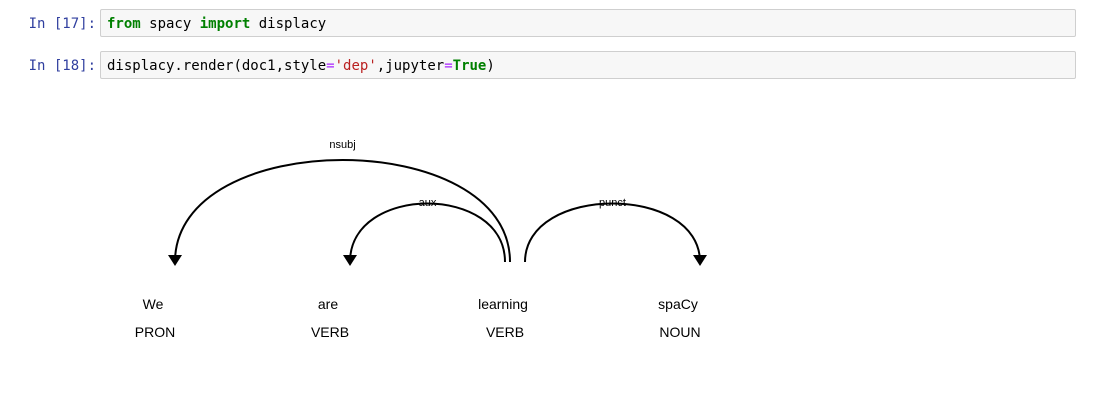  I want to click on token-word: spaCy, so click(678, 304).